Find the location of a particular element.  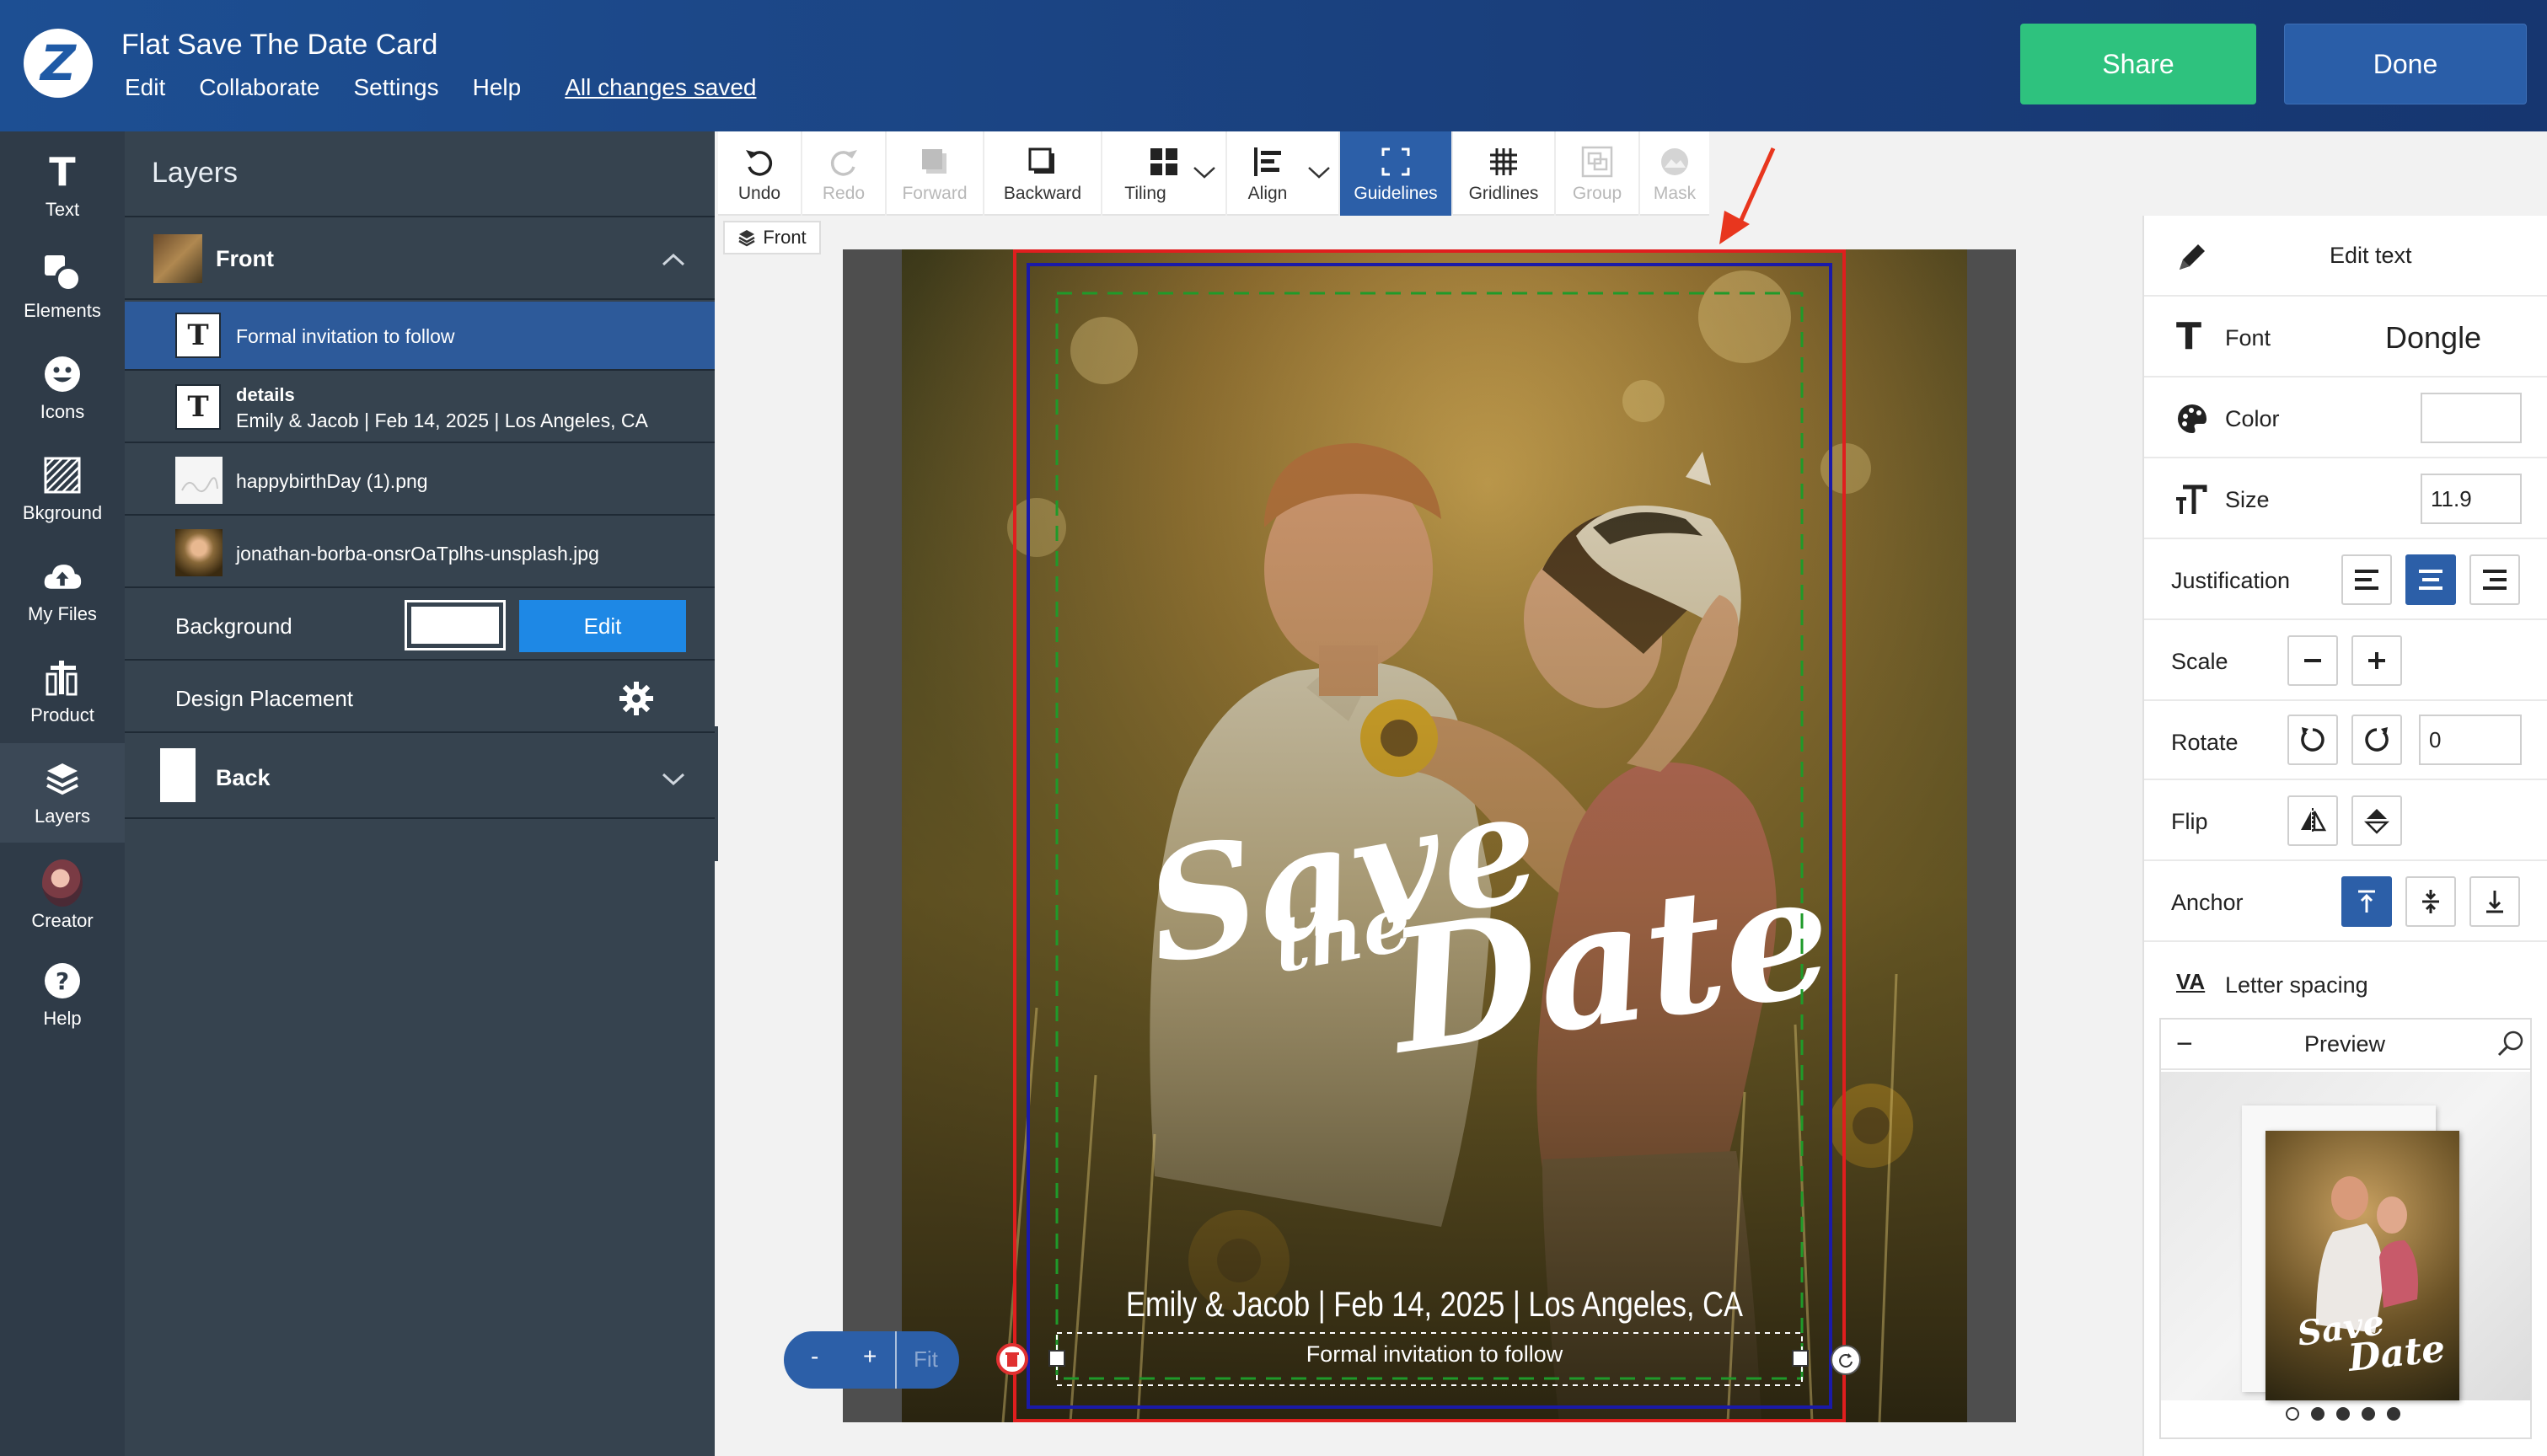

preview-dot-active is located at coordinates (2292, 1414).